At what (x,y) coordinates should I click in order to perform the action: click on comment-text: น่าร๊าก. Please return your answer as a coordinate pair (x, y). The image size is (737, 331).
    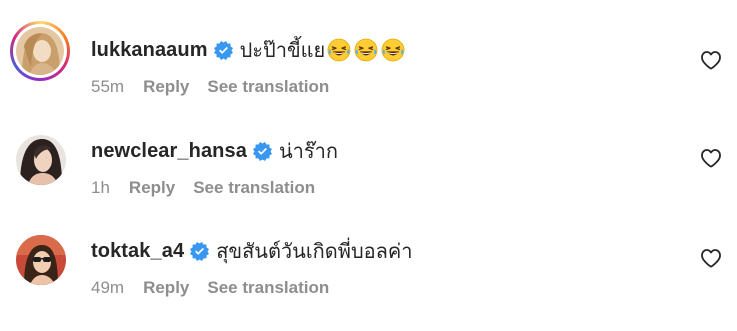
    Looking at the image, I should click on (308, 151).